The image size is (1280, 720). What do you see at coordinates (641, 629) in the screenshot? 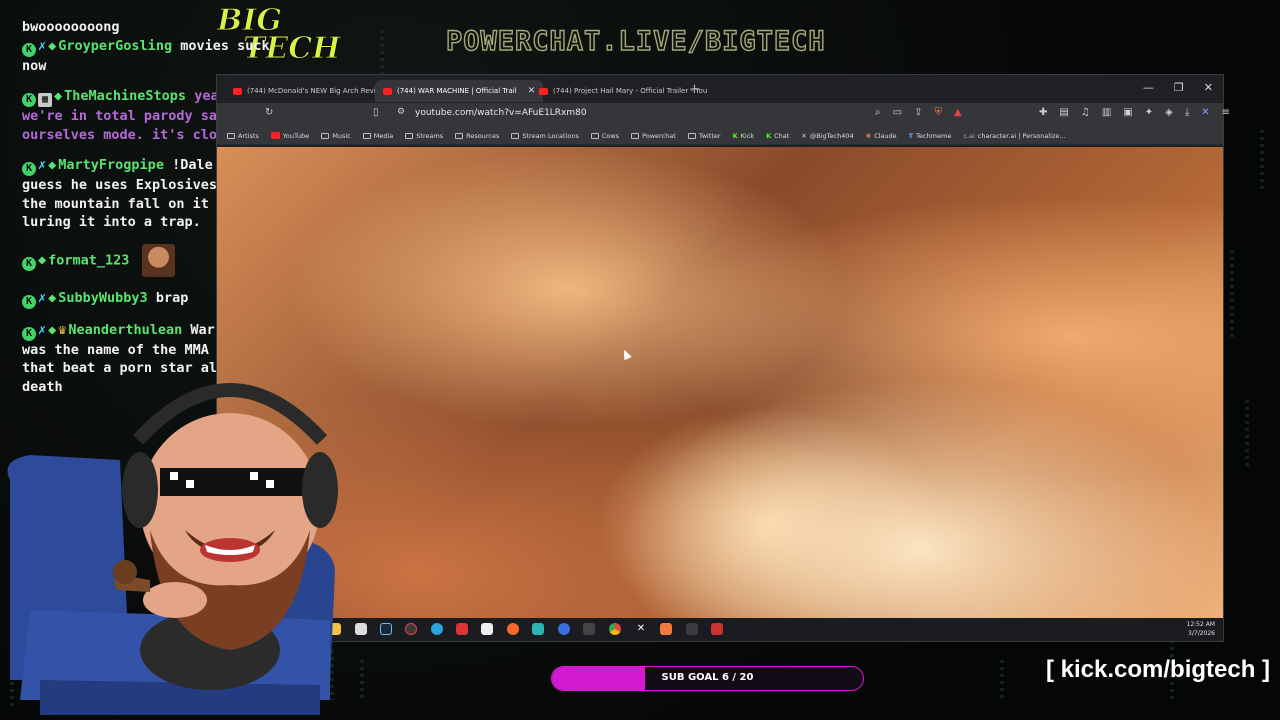
I see `x-app-icon: ✕` at bounding box center [641, 629].